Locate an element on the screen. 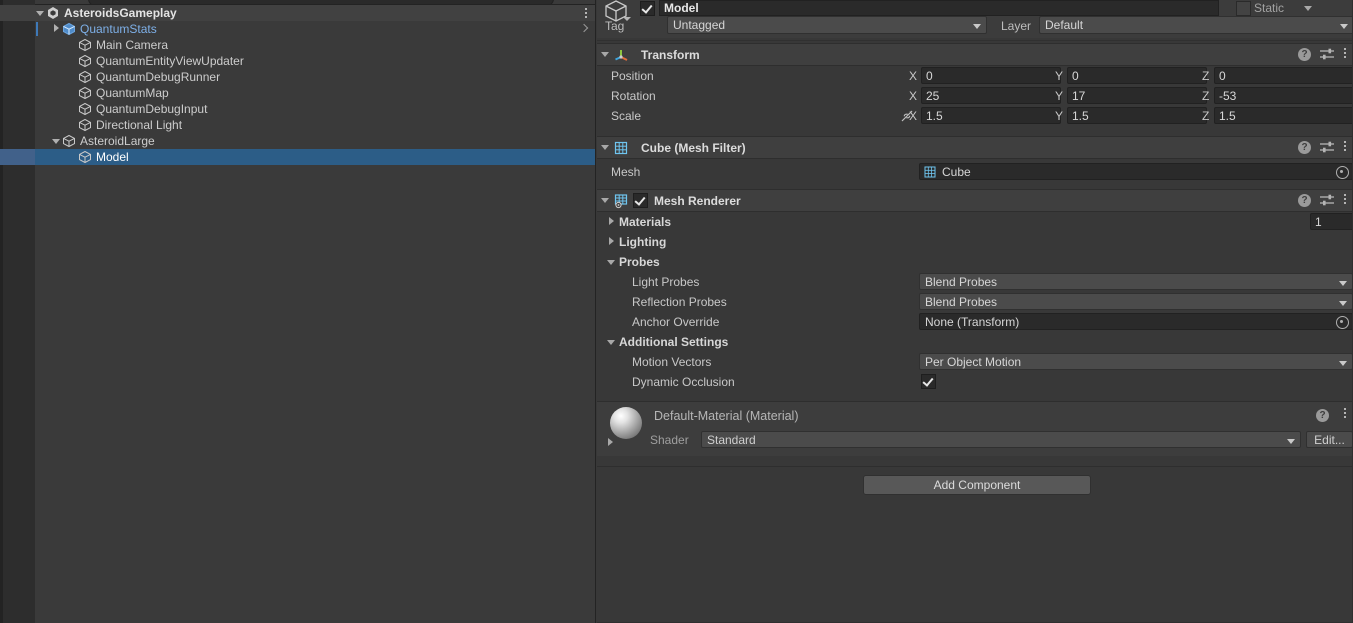 The image size is (1353, 623). hierarchy-item-asteroidlarge: AsteroidLarge is located at coordinates (298, 141).